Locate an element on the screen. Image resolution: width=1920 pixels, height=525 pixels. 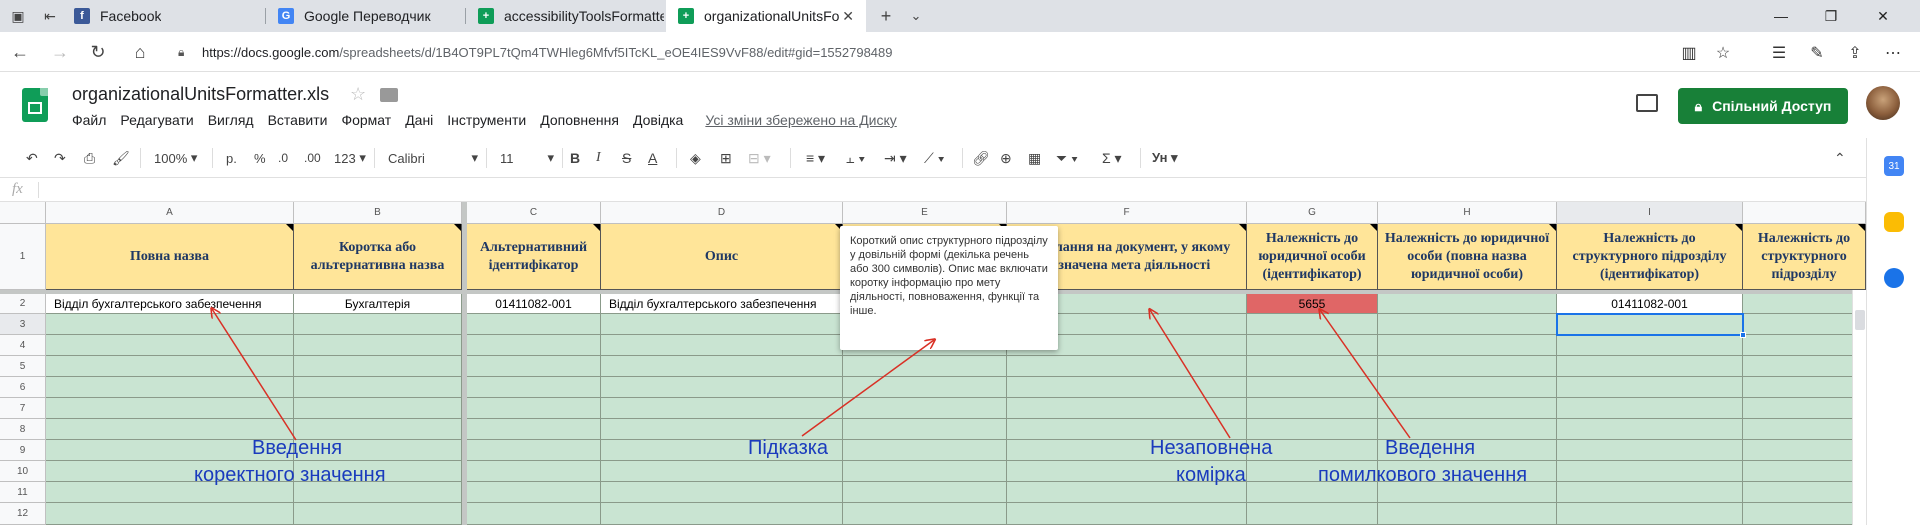
cell-d3 is located at coordinates (722, 324).